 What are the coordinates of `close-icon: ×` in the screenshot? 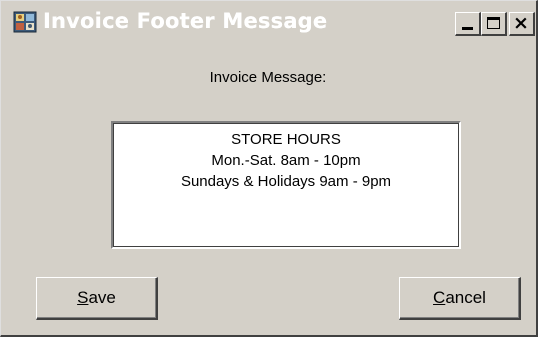 It's located at (521, 23).